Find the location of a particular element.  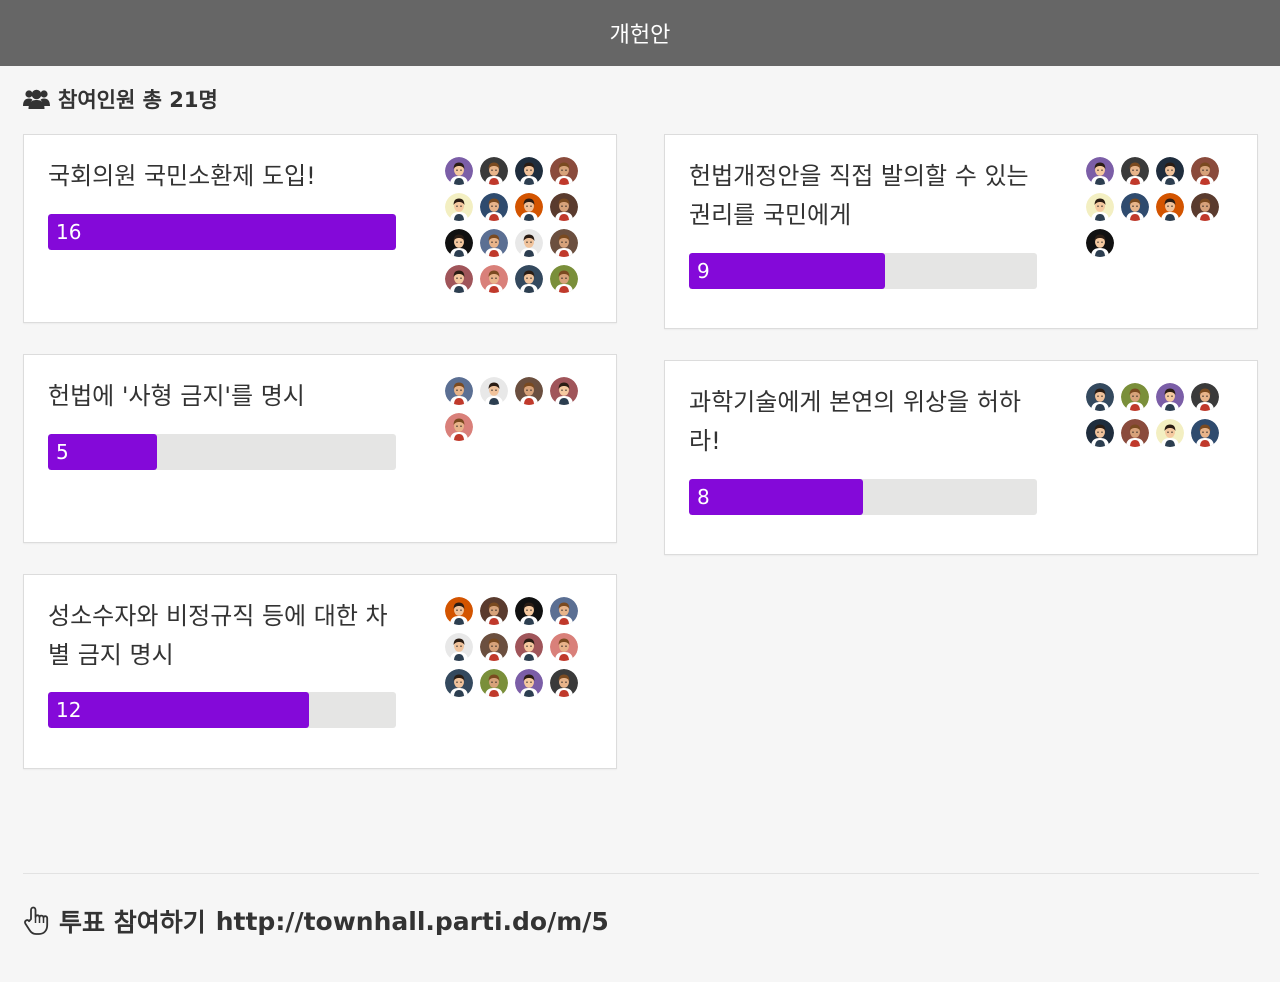

proposal-title: 국회의원 국민소환제 도입! is located at coordinates (182, 176).